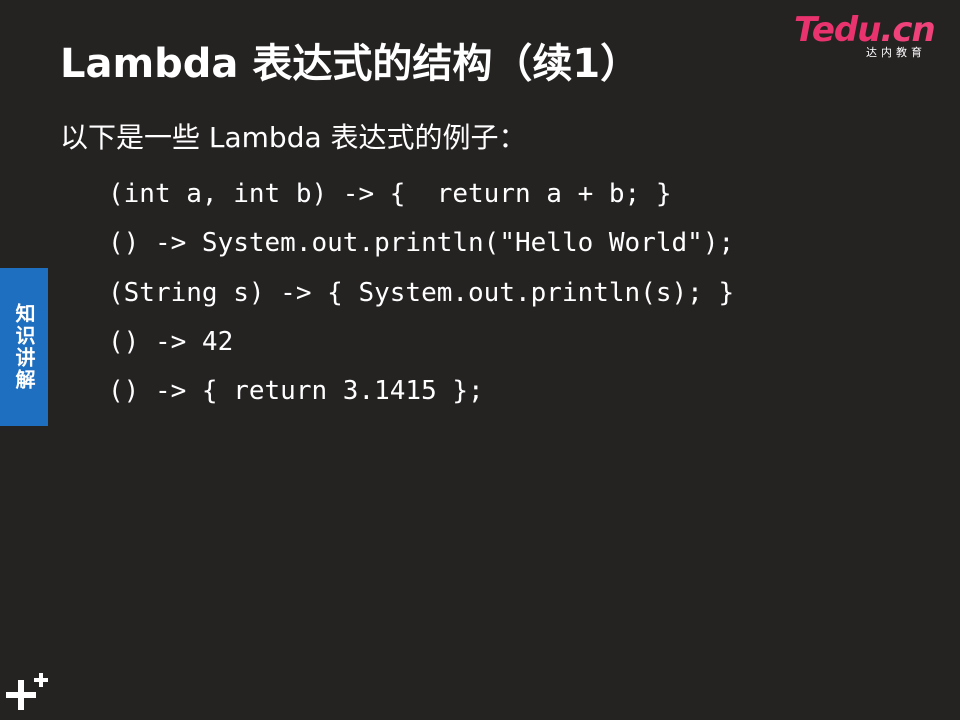  Describe the element at coordinates (171, 341) in the screenshot. I see `code-line: () -> 42` at that location.